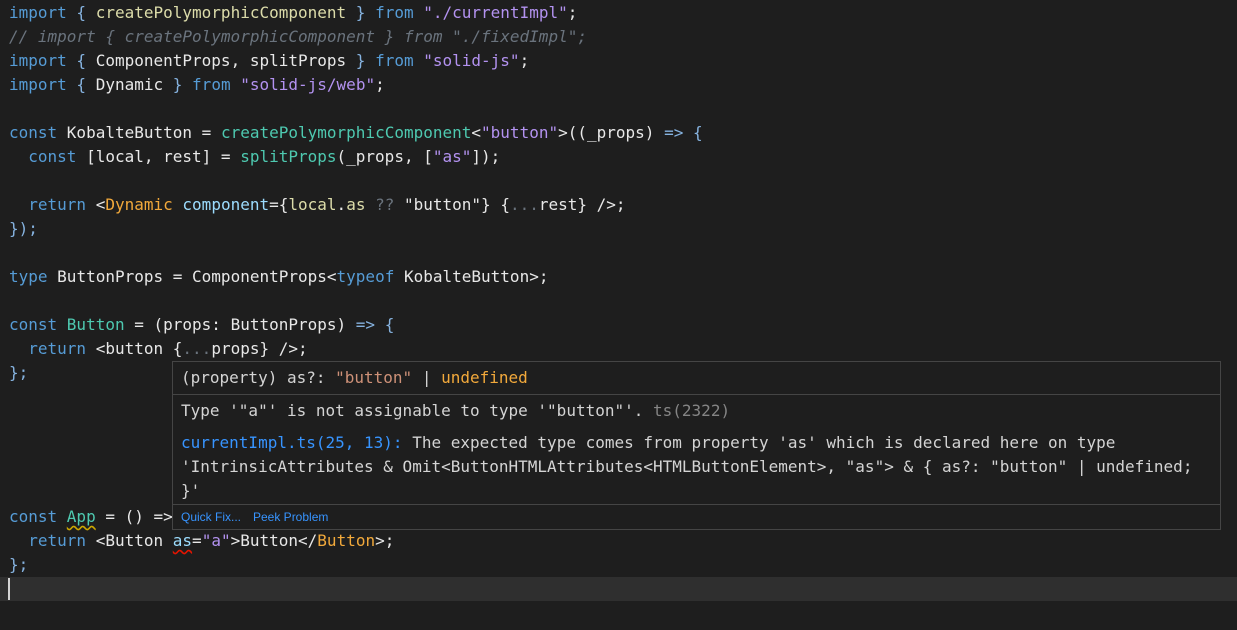 This screenshot has height=630, width=1237. What do you see at coordinates (197, 540) in the screenshot?
I see `punct: =` at bounding box center [197, 540].